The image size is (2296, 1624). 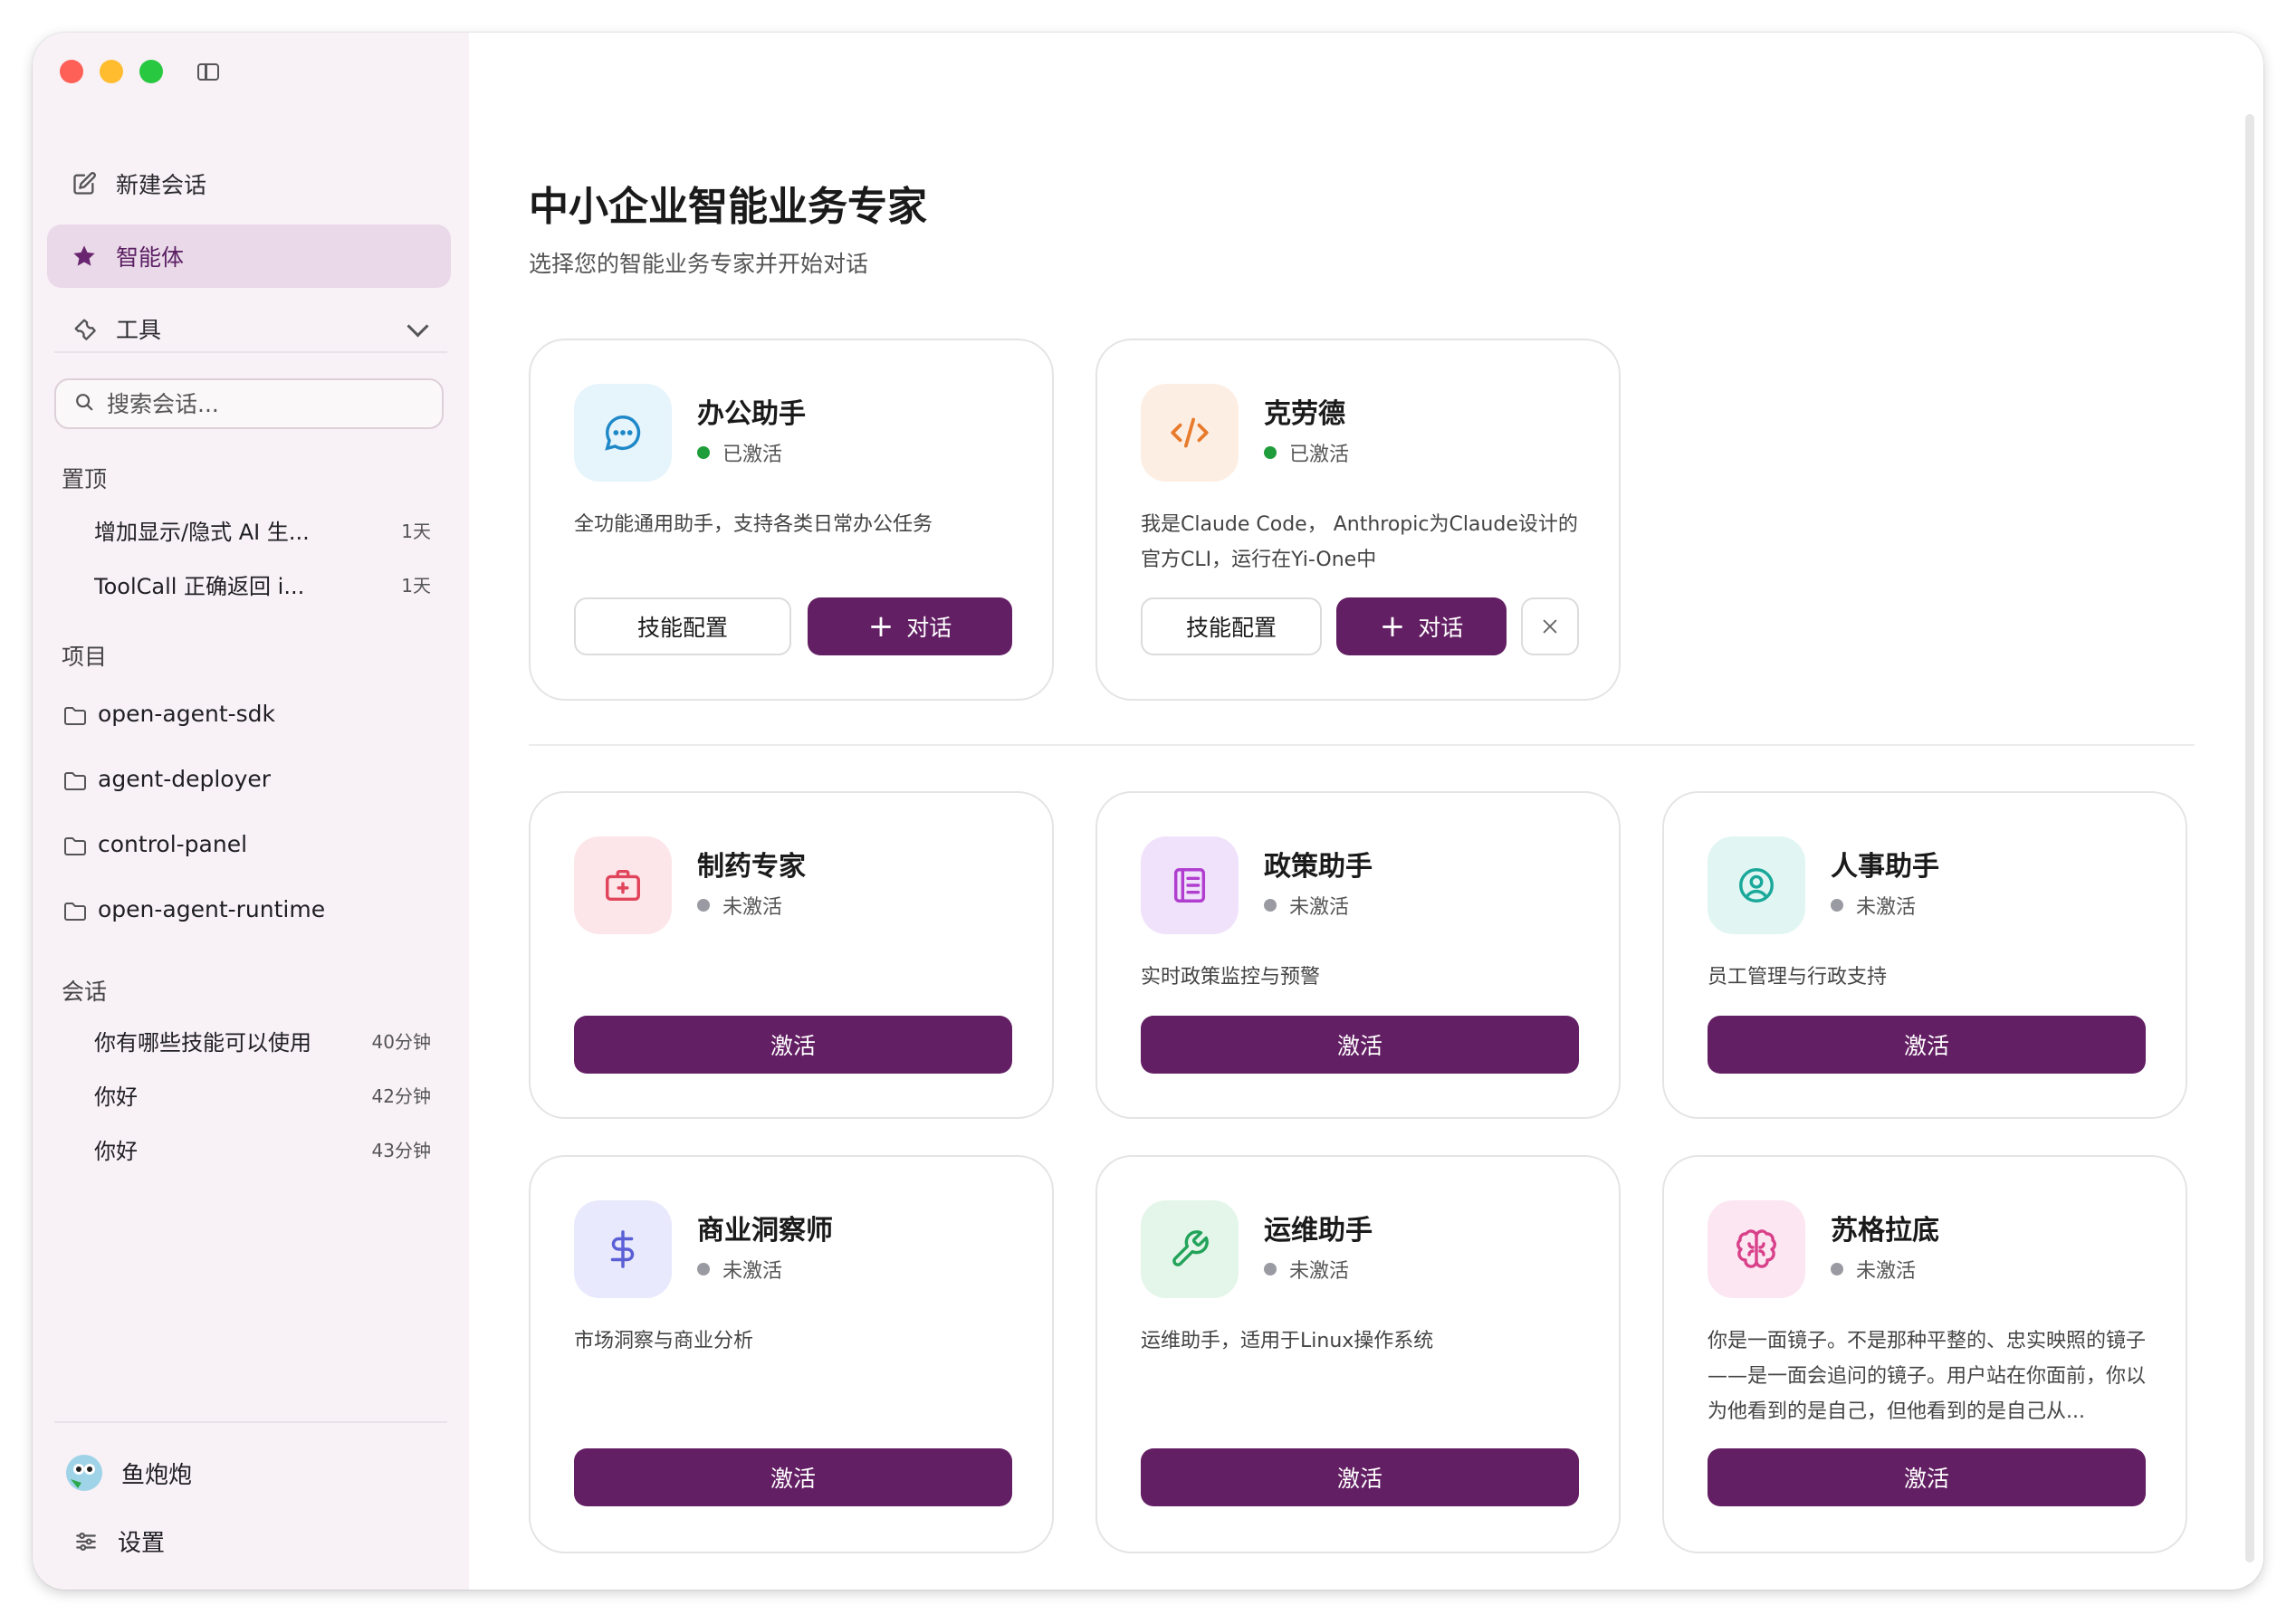 I want to click on chat-item-time: 43分钟, so click(x=401, y=1150).